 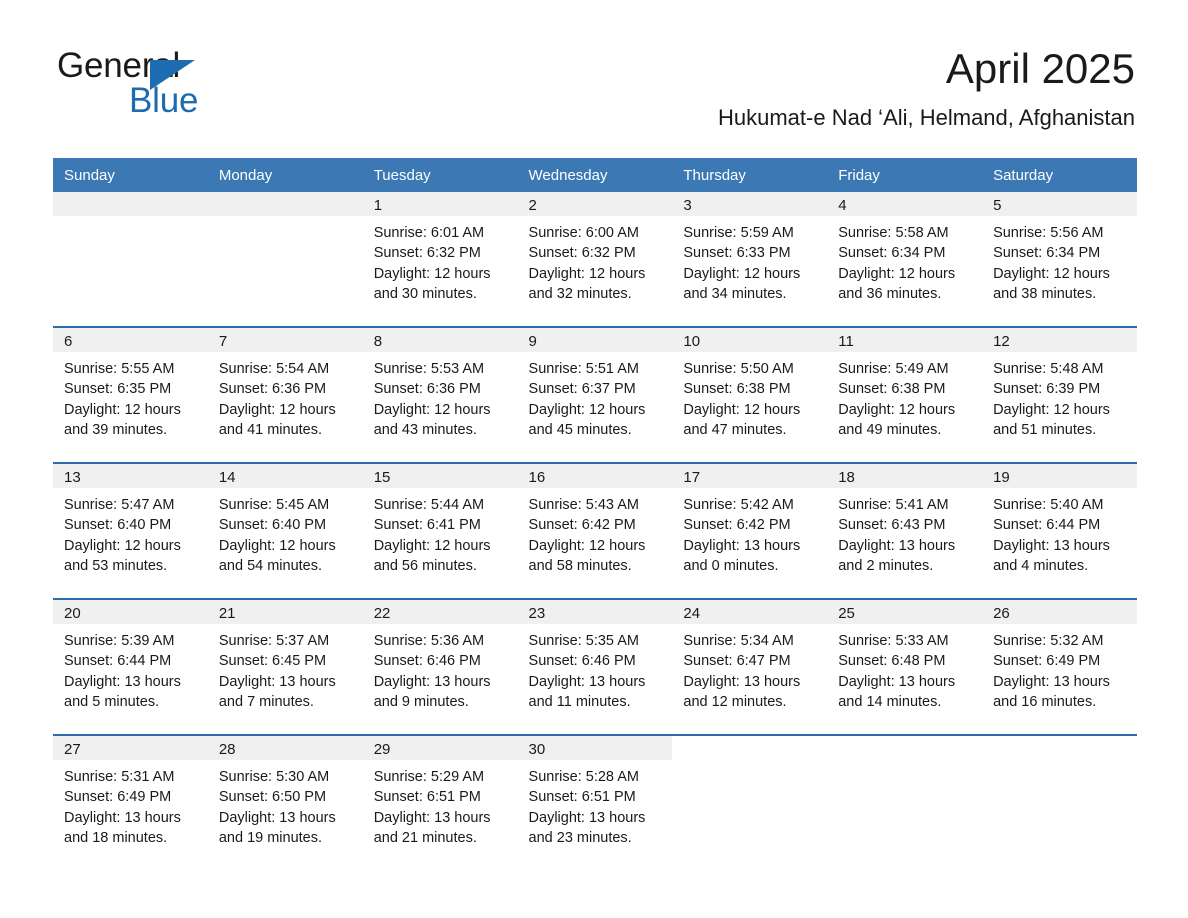 What do you see at coordinates (187, 84) in the screenshot?
I see `general-blue-logo: General Blue` at bounding box center [187, 84].